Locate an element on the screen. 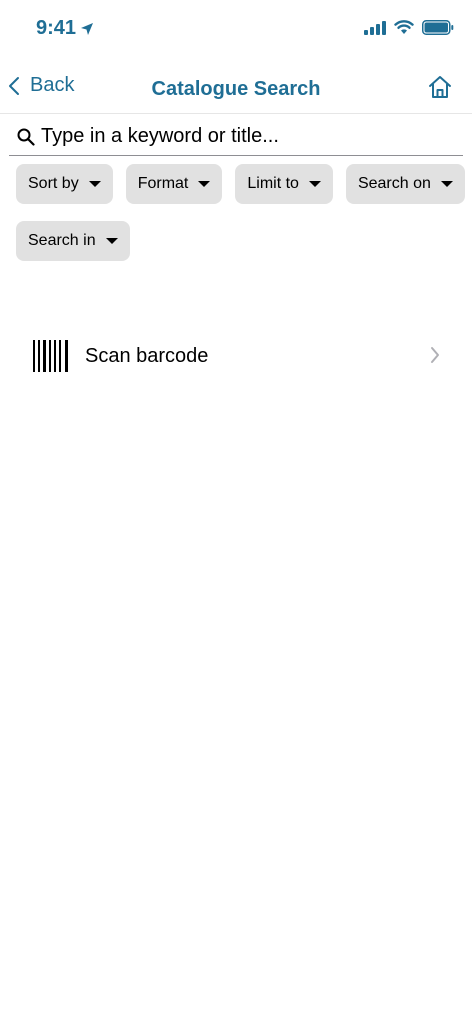 The width and height of the screenshot is (472, 1024). limit-to-dropdown: Limit to is located at coordinates (284, 184).